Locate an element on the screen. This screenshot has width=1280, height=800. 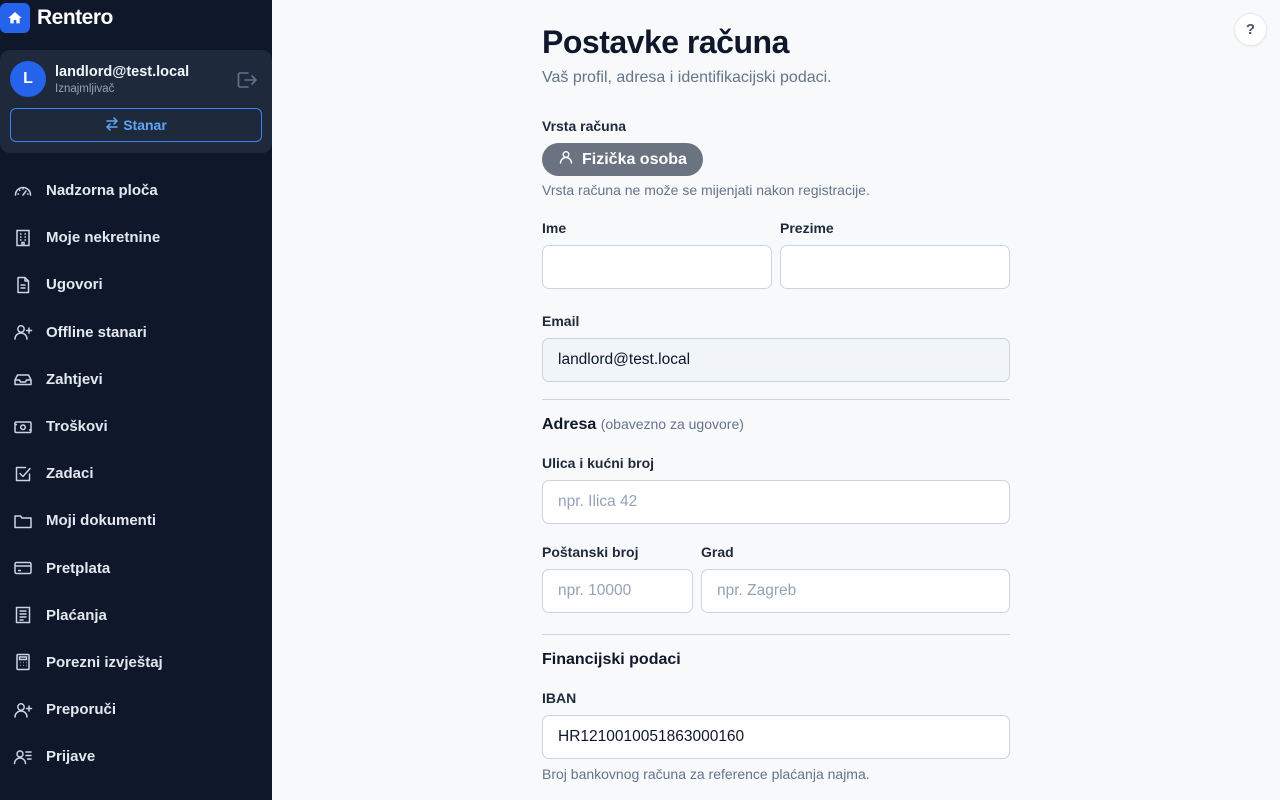
sidebar-item-label: Ugovori is located at coordinates (74, 285).